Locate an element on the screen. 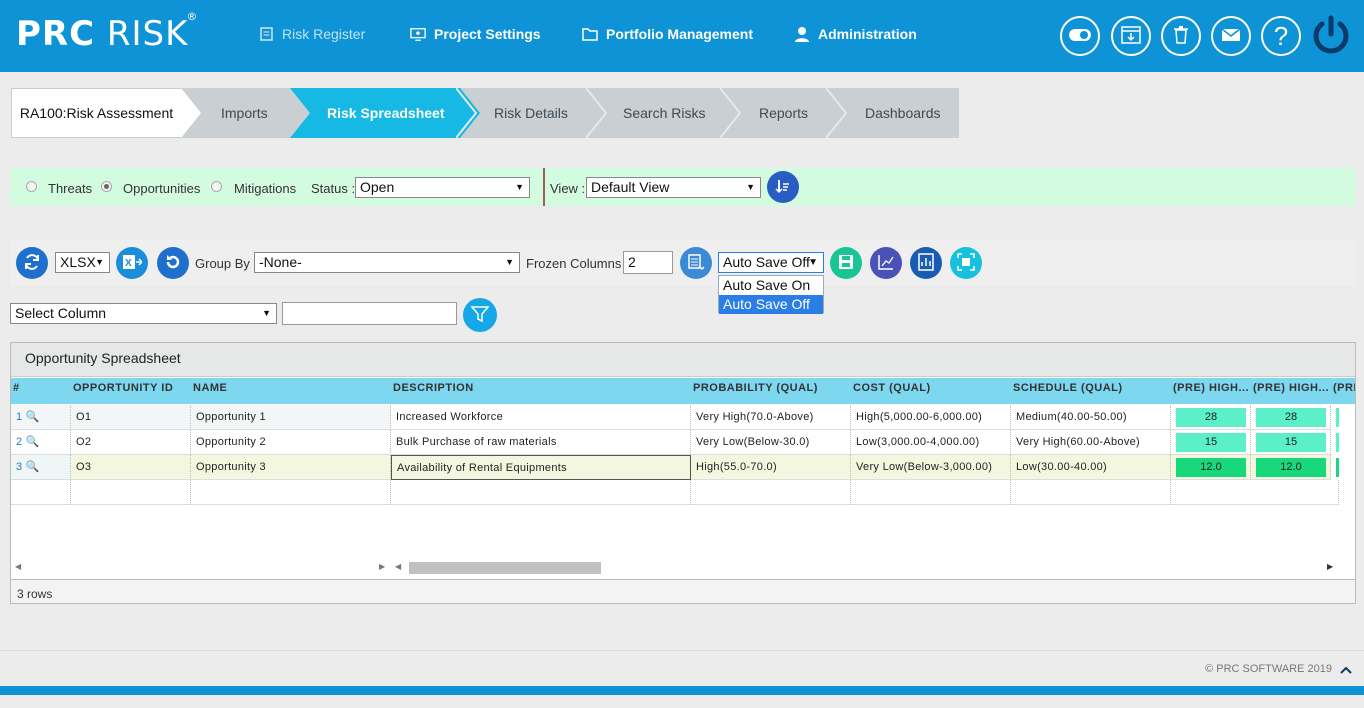  export-format-select: XLSX ▼ is located at coordinates (82, 262).